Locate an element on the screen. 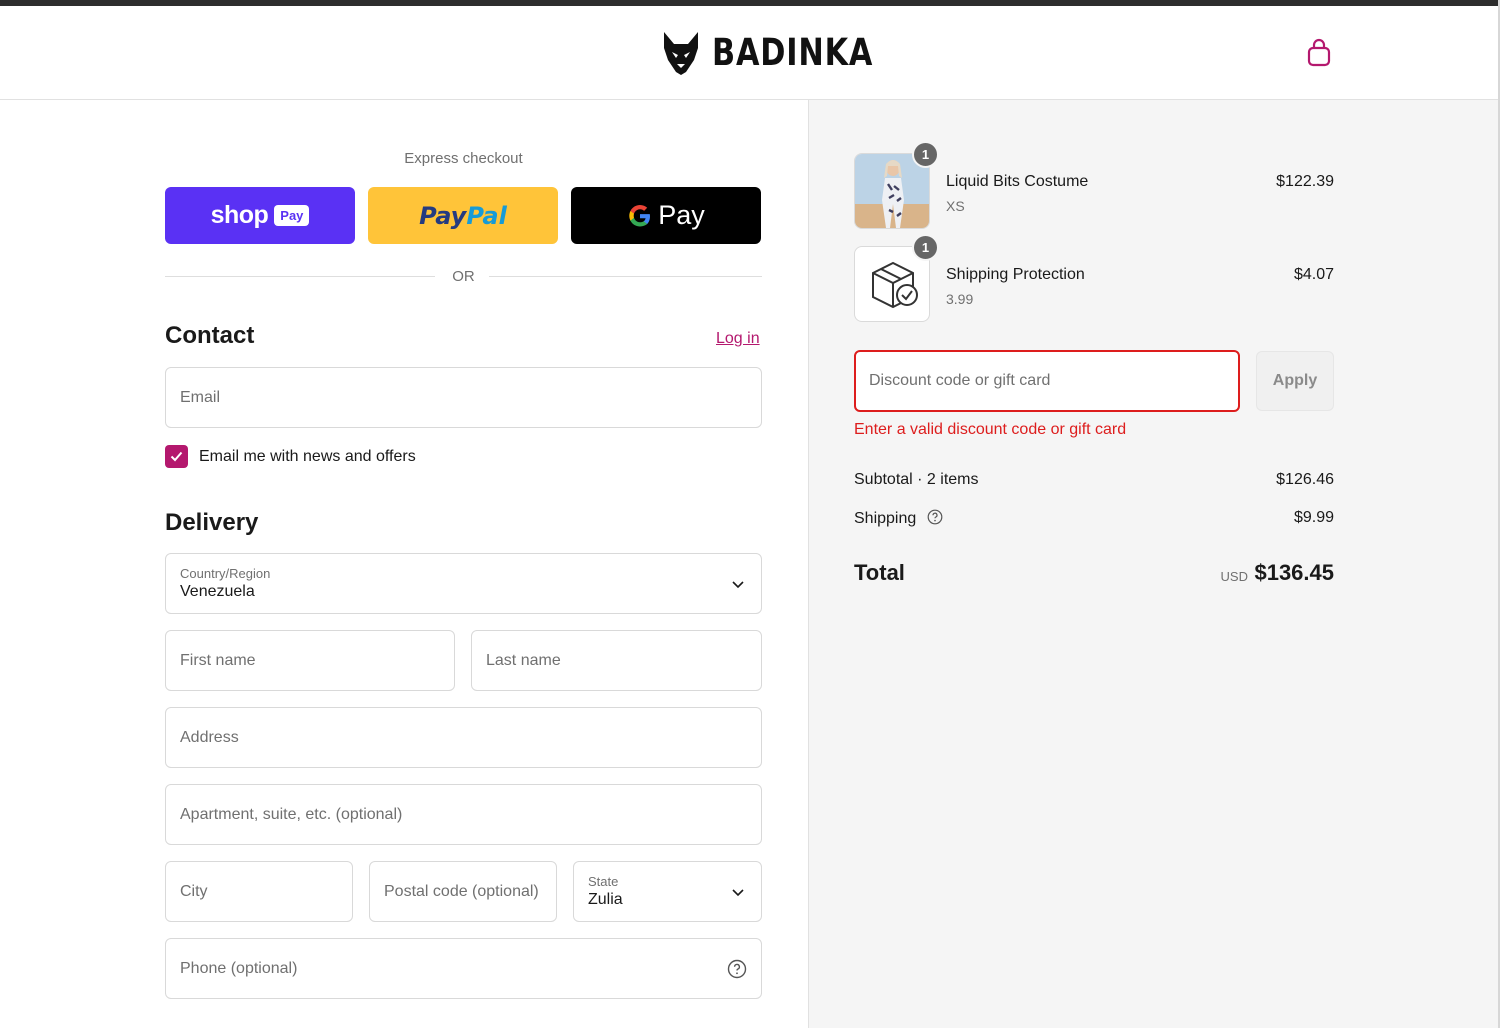 This screenshot has width=1500, height=1028. google-pay-button: Pay is located at coordinates (666, 215).